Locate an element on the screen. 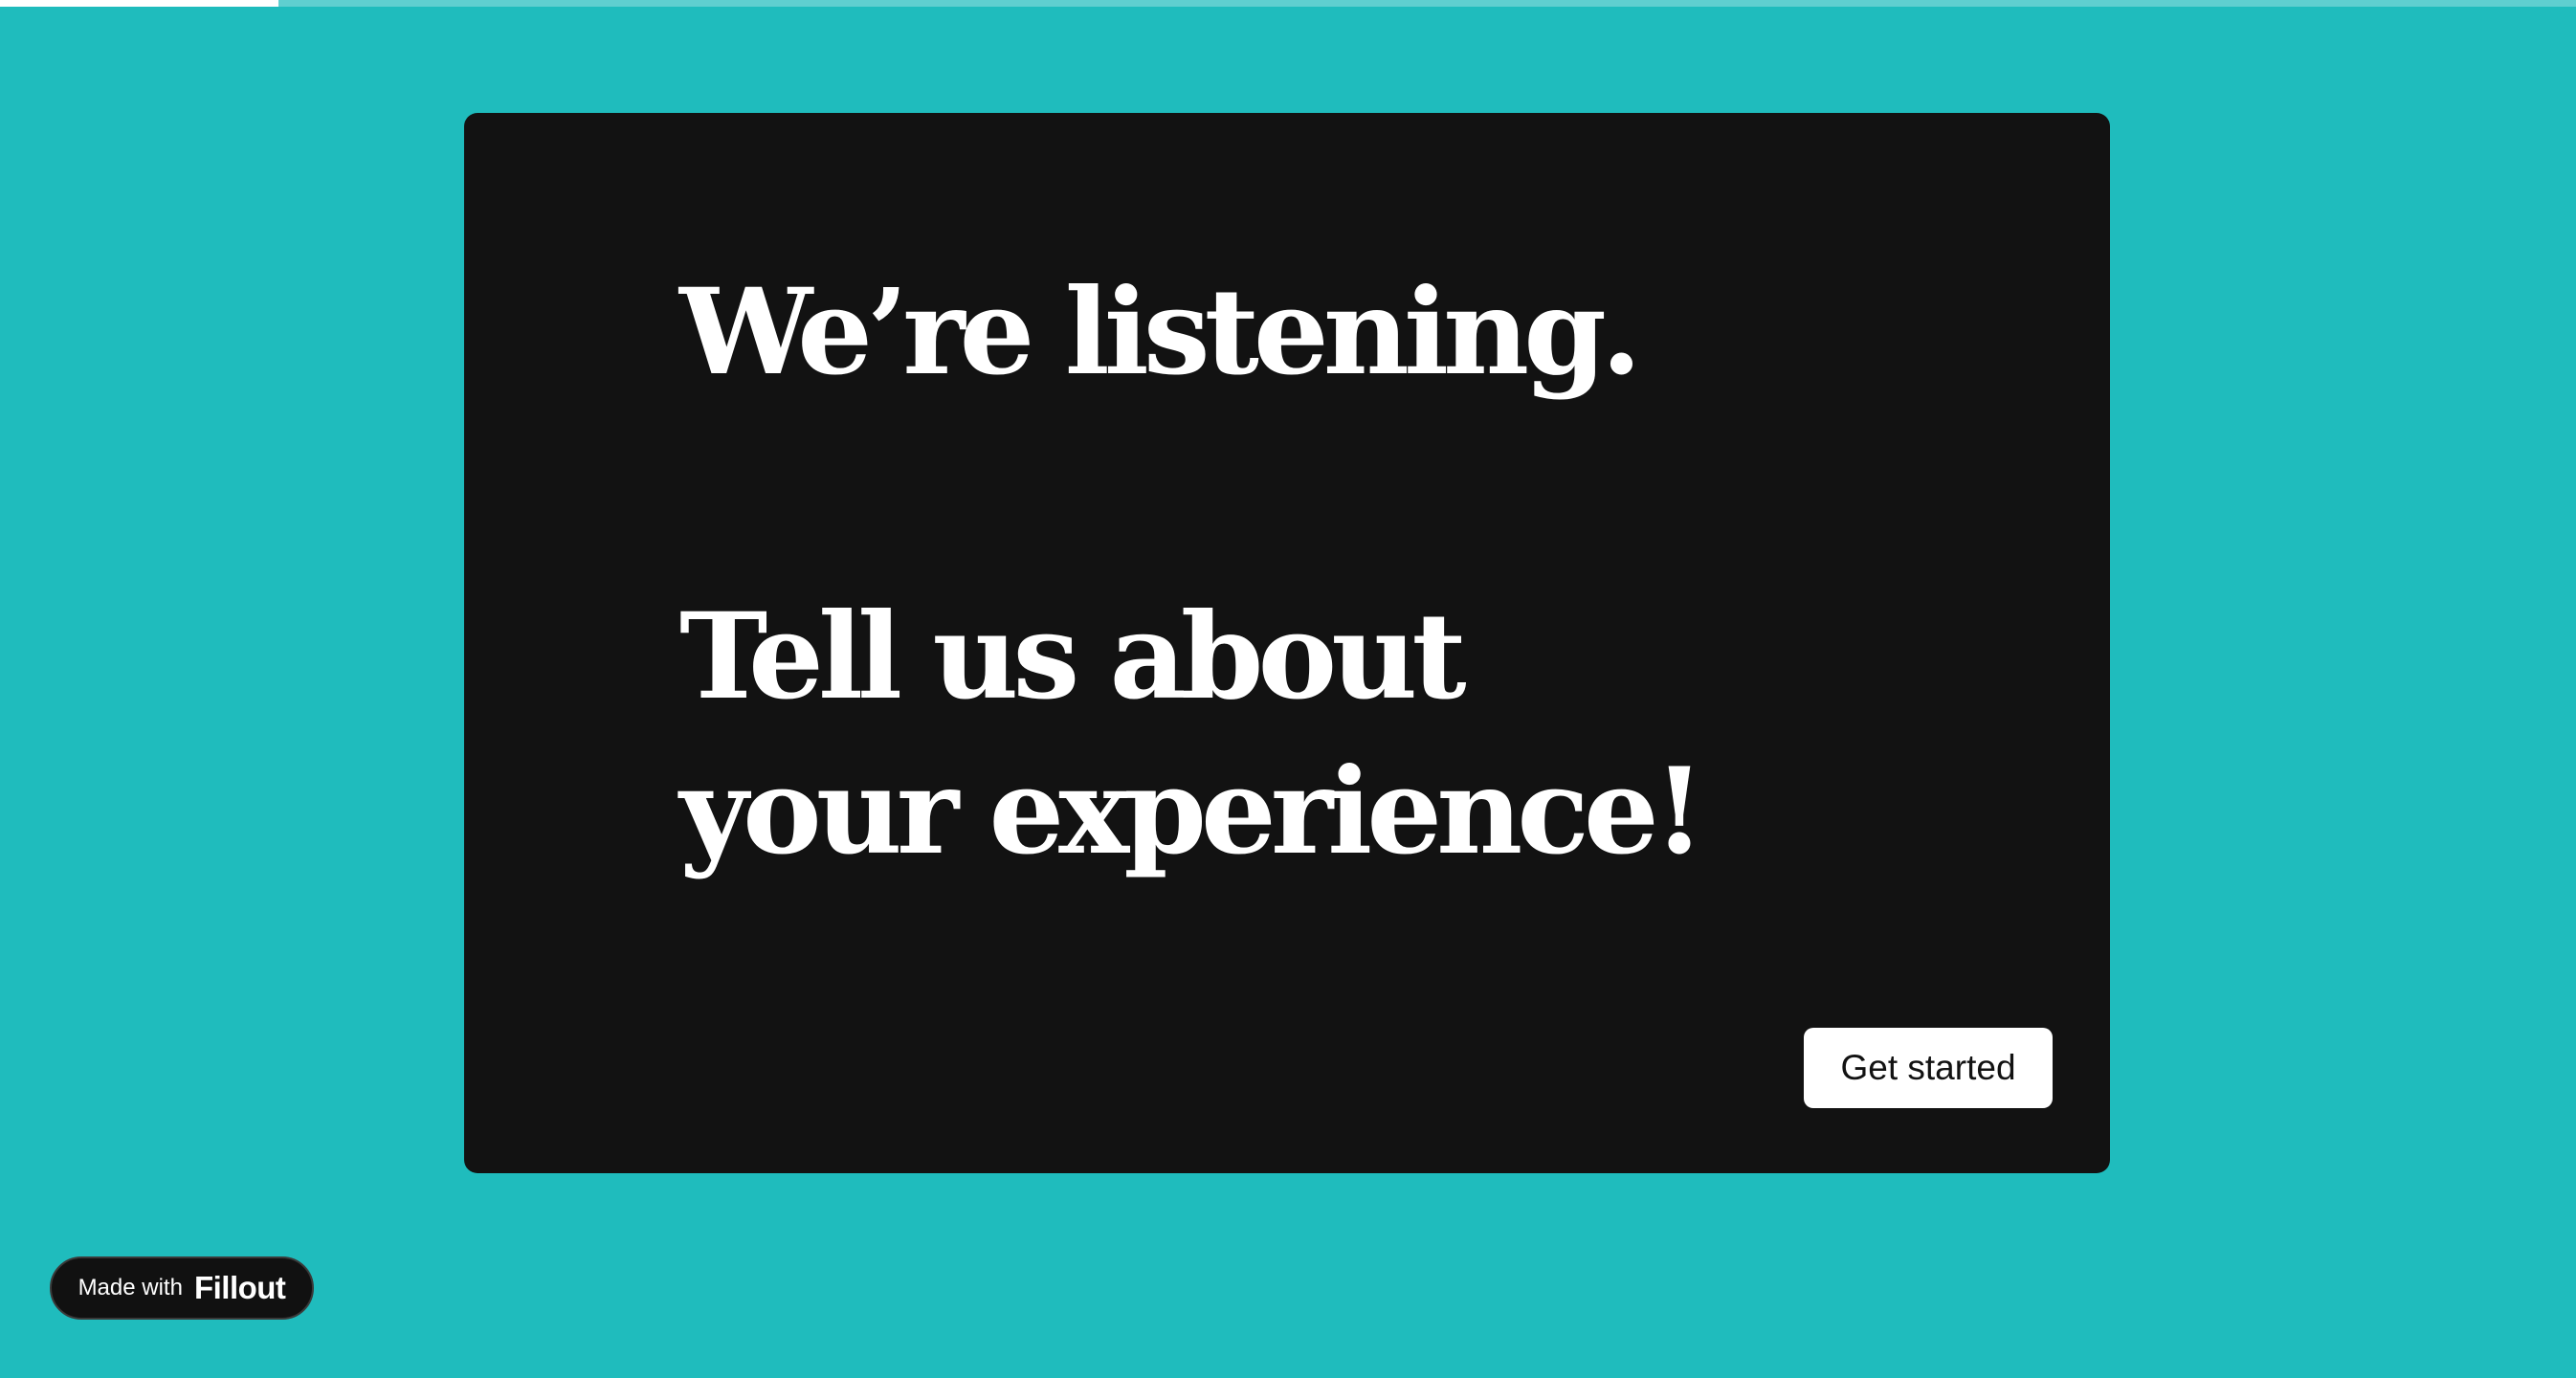  heading-subtitle-line-2: your experience! is located at coordinates (1192, 812).